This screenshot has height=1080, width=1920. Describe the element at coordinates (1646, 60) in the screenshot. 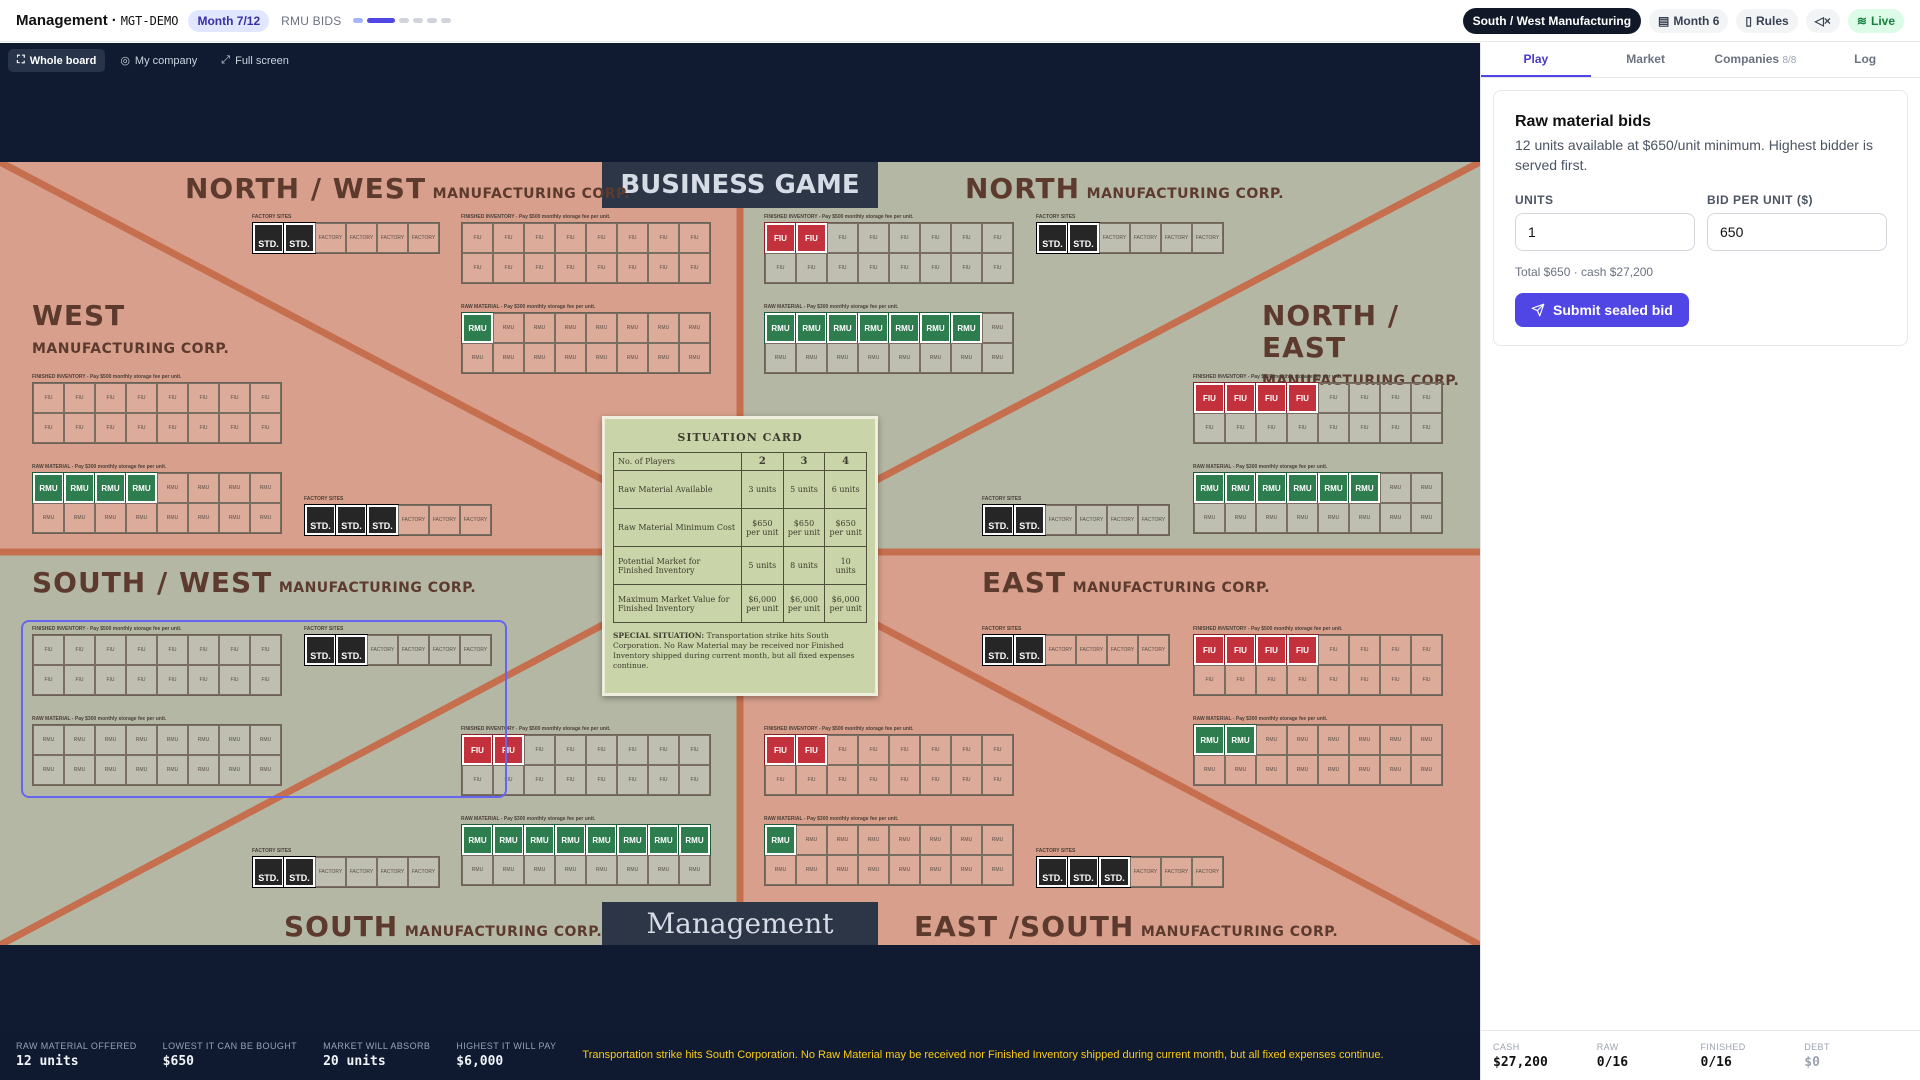

I see `tab-market: Market` at that location.